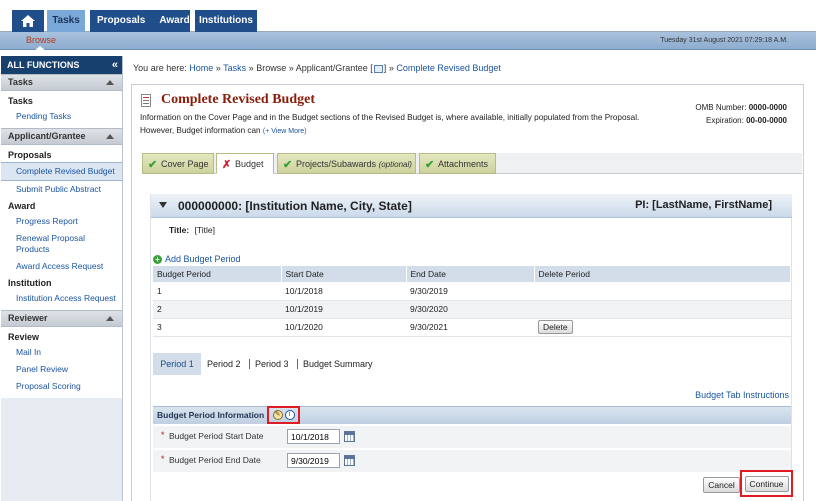  What do you see at coordinates (721, 485) in the screenshot?
I see `cancel-button: Cancel` at bounding box center [721, 485].